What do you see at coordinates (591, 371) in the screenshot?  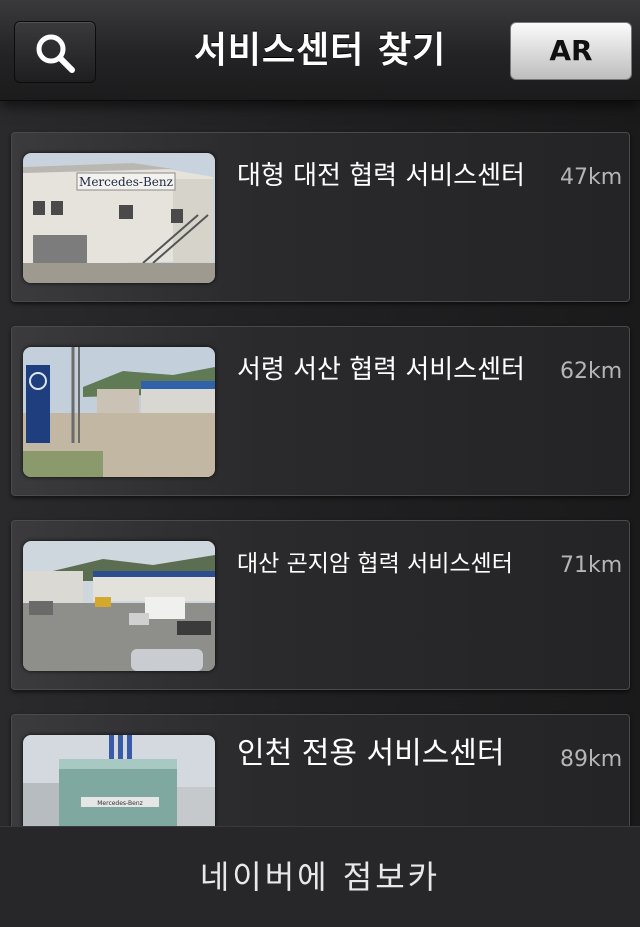 I see `center-distance: 62km` at bounding box center [591, 371].